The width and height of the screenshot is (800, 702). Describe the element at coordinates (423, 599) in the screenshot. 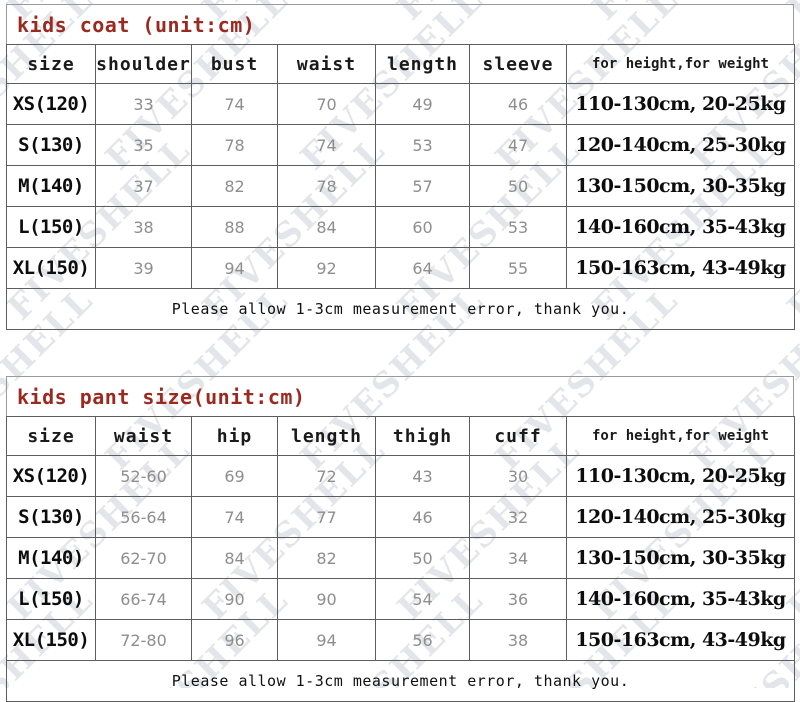

I see `pant-cell-thigh: 54` at that location.